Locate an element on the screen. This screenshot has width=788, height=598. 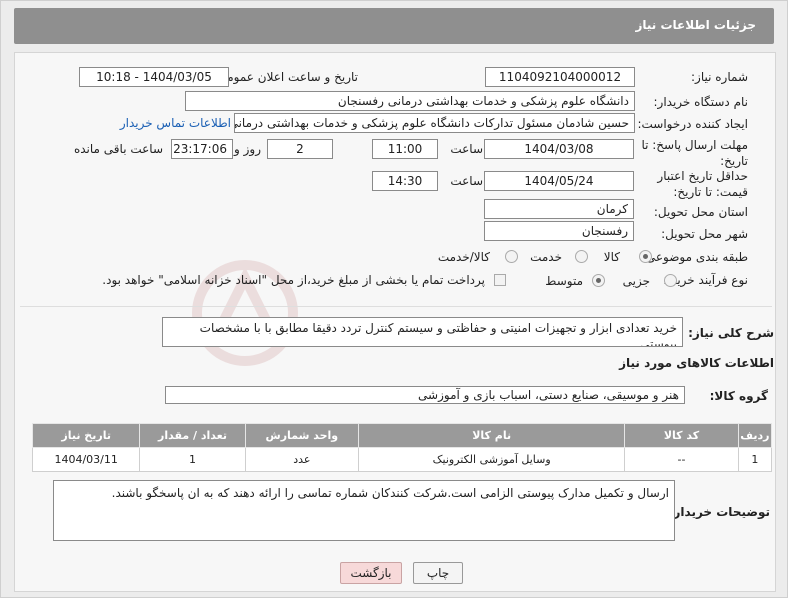
description-label: شرح کلی نیاز: is located at coordinates (731, 333).